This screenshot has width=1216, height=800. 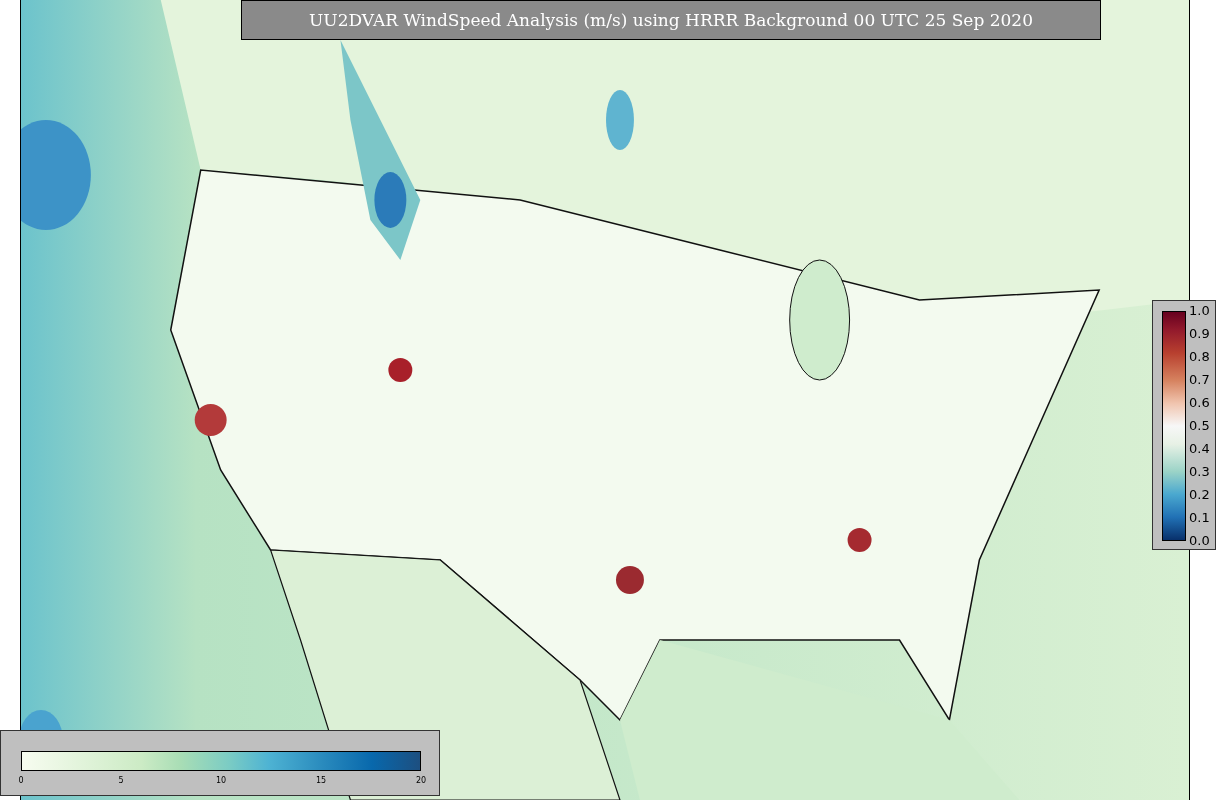 I want to click on tick-label: 0, so click(x=21, y=781).